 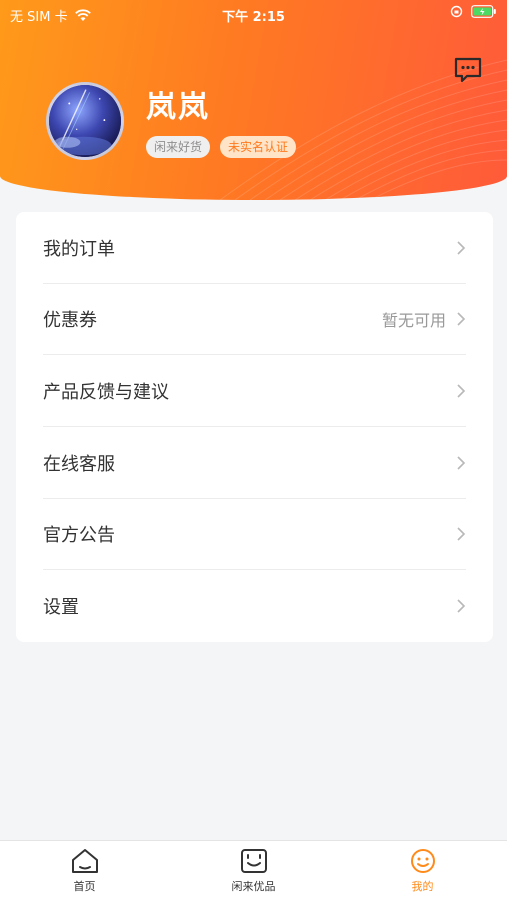 I want to click on tab-featured: 闲来优品, so click(x=253, y=870).